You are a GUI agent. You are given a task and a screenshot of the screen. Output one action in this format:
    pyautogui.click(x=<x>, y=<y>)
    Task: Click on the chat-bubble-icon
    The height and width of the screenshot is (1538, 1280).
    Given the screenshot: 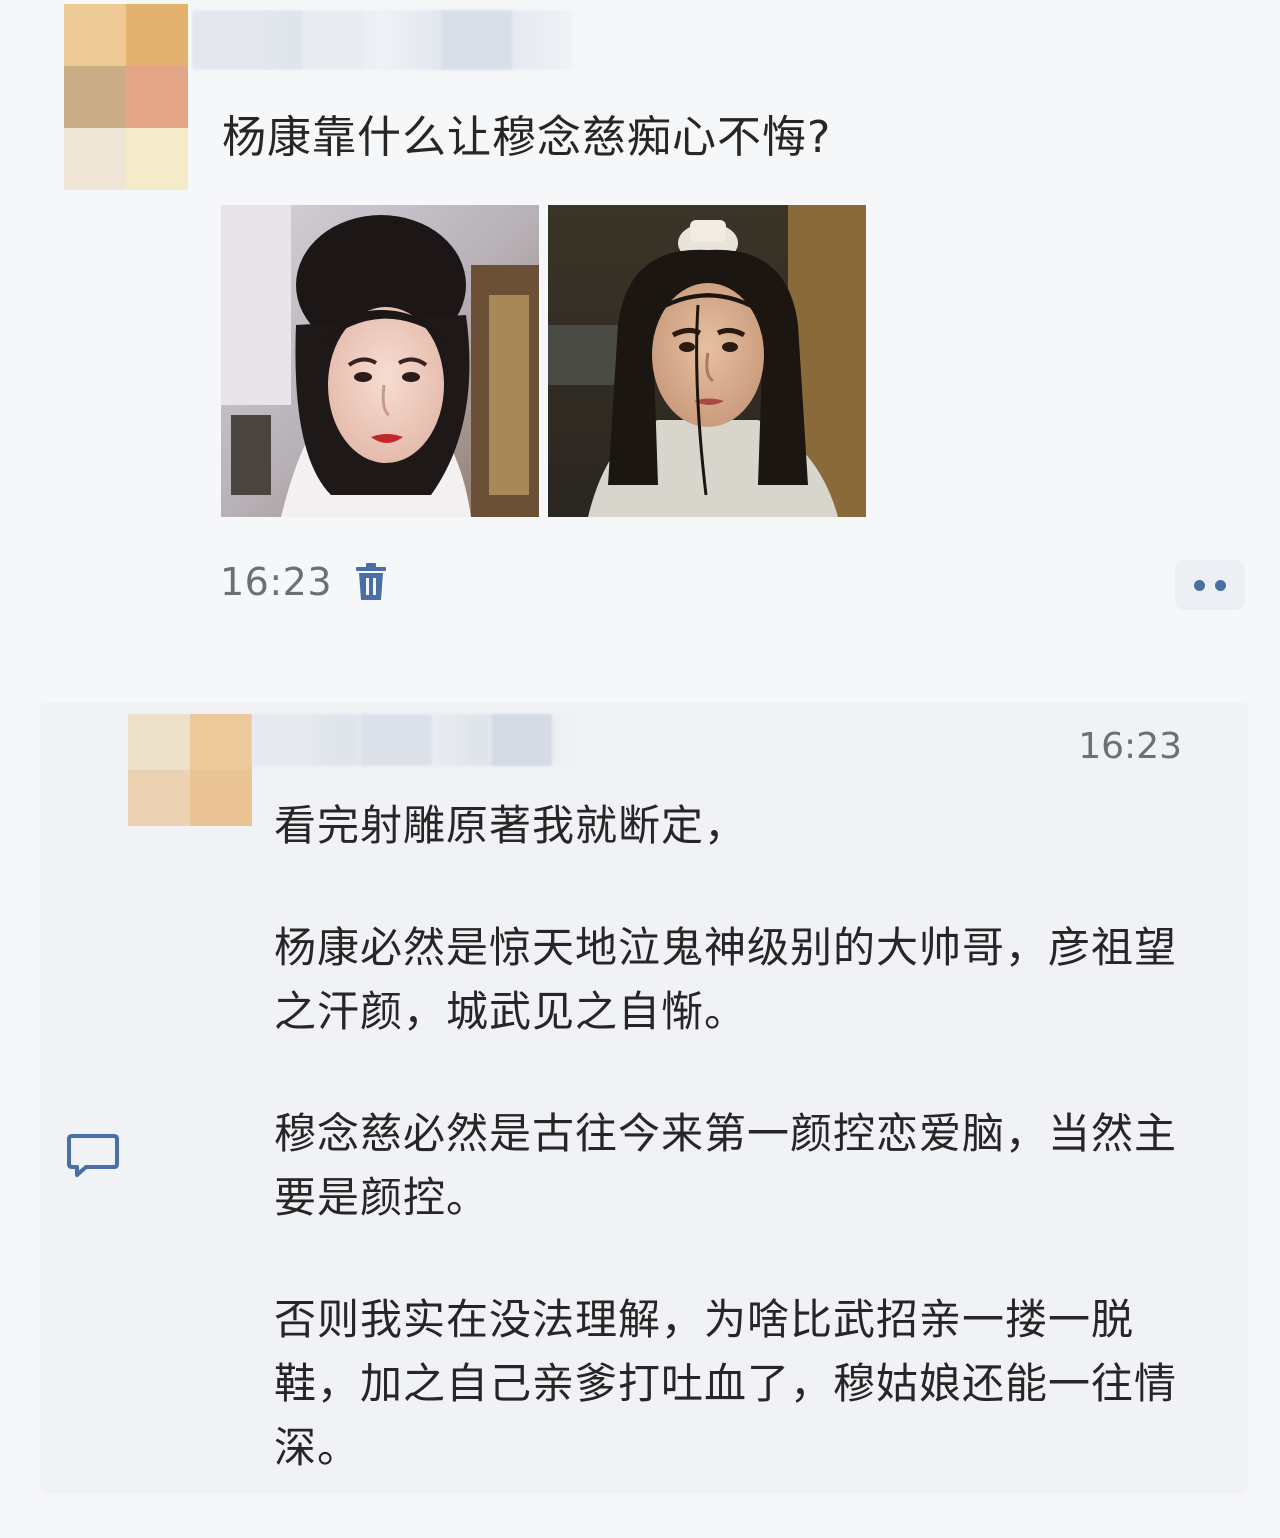 What is the action you would take?
    pyautogui.click(x=93, y=1155)
    